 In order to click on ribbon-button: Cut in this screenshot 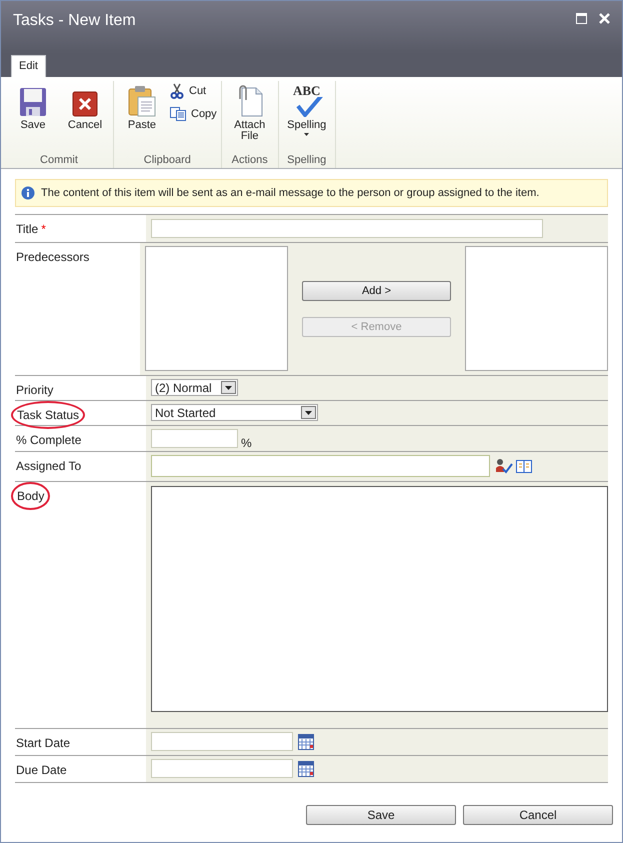, I will do `click(193, 91)`.